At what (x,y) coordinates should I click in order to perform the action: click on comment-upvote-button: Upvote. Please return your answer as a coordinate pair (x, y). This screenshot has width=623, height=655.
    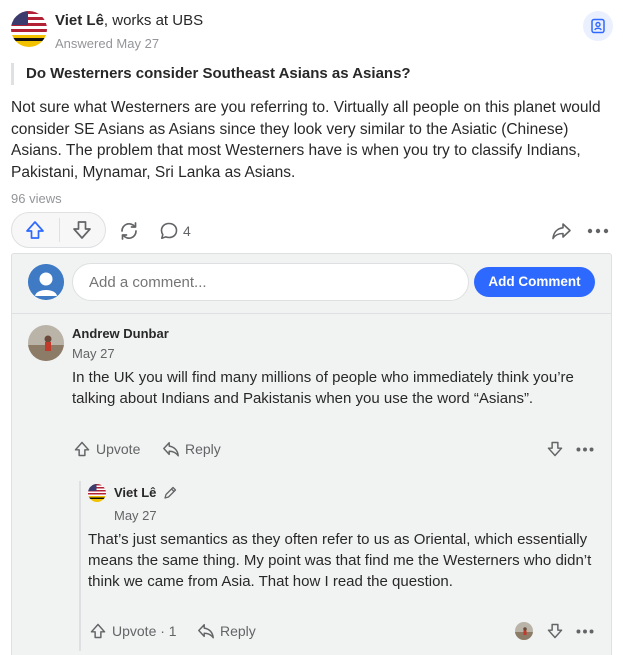
    Looking at the image, I should click on (106, 449).